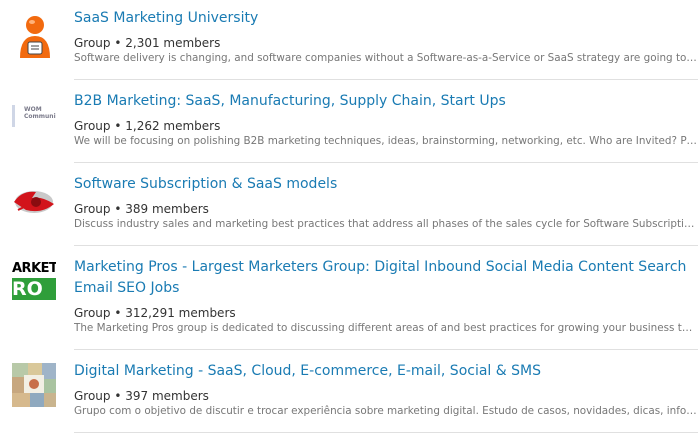 The width and height of the screenshot is (698, 439). What do you see at coordinates (34, 268) in the screenshot?
I see `logo-text-market: ARKET!` at bounding box center [34, 268].